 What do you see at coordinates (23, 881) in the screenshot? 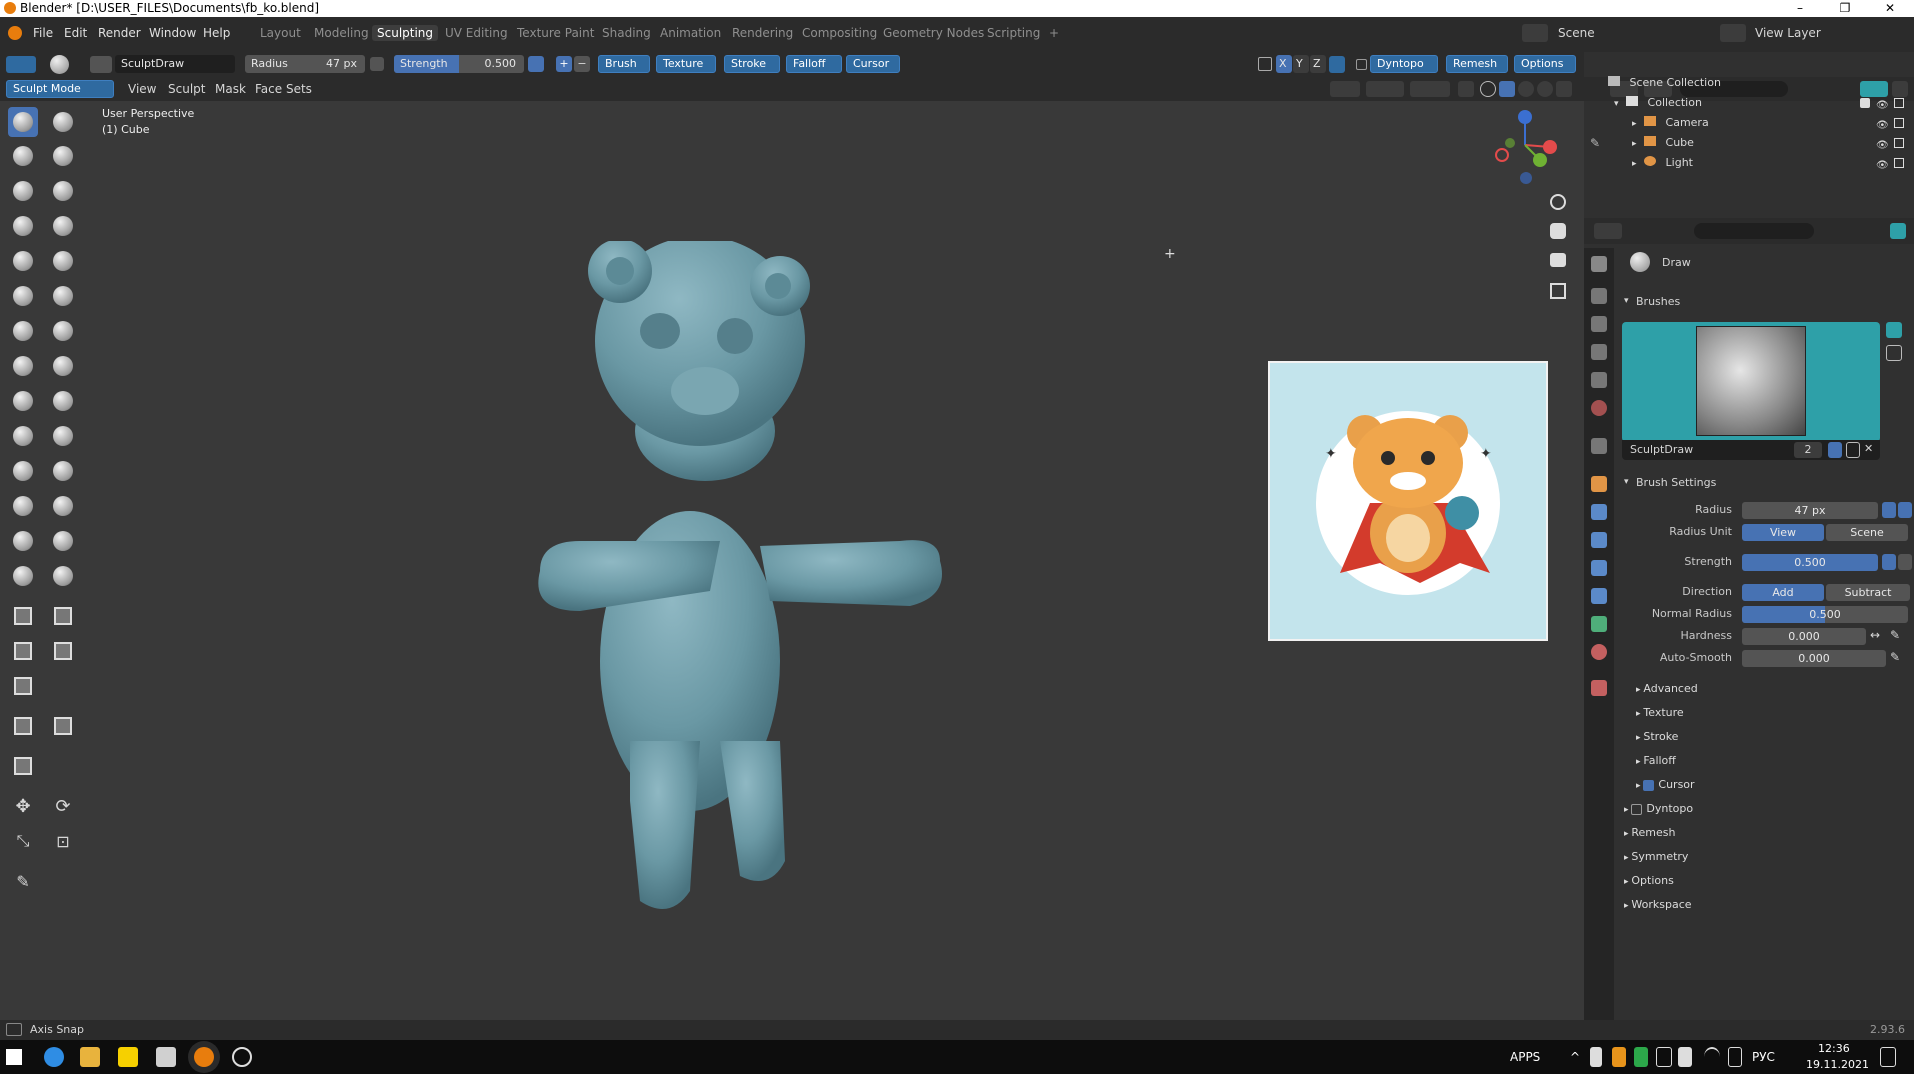
I see `annotate-tool-icon: ✎` at bounding box center [23, 881].